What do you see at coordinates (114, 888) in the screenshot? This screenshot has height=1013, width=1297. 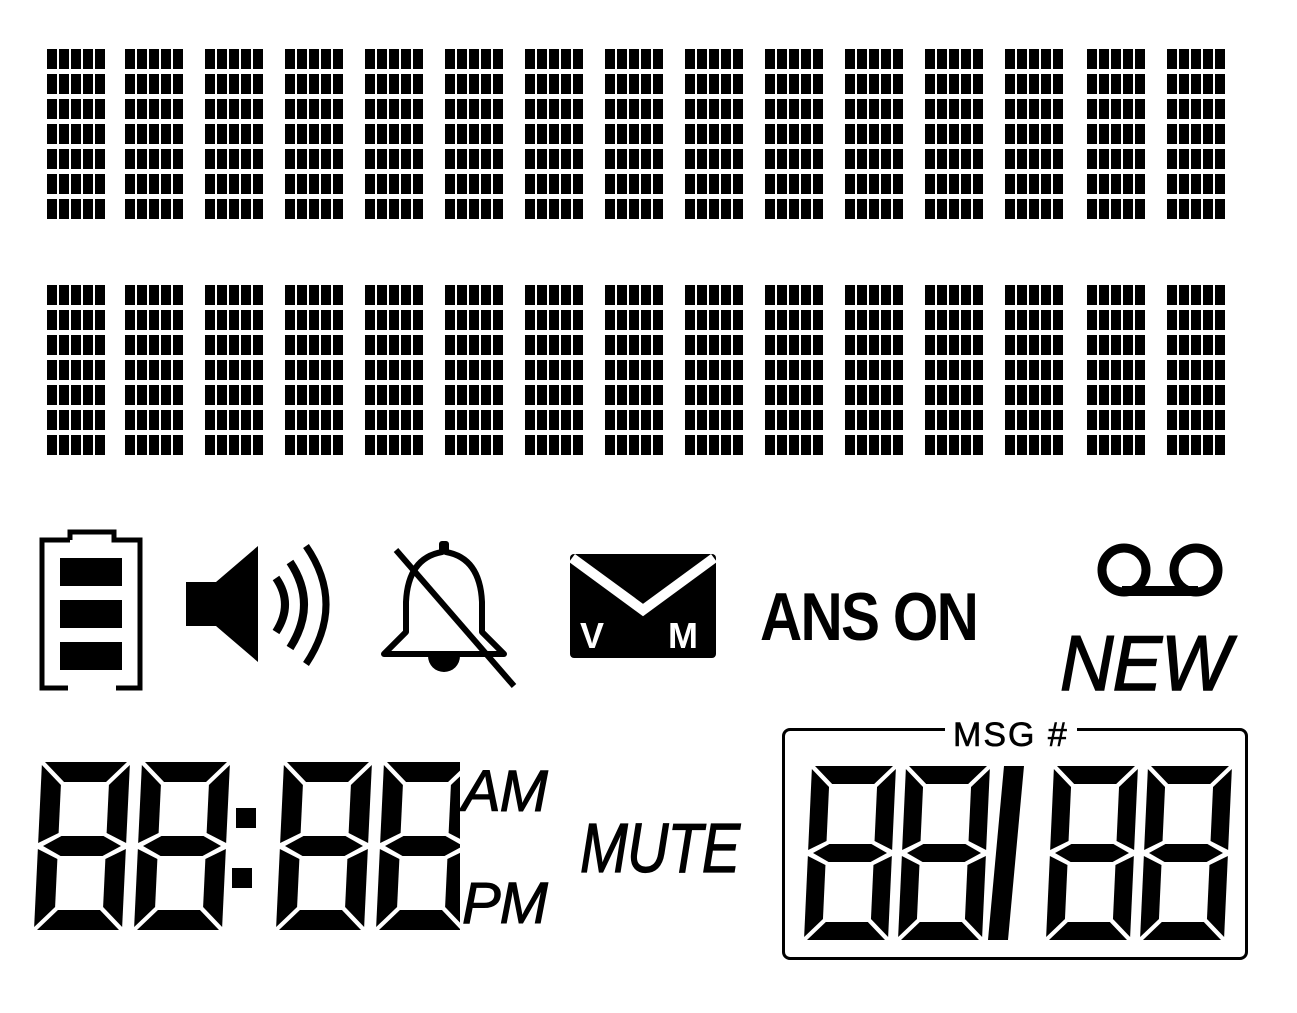 I see `segment-c` at bounding box center [114, 888].